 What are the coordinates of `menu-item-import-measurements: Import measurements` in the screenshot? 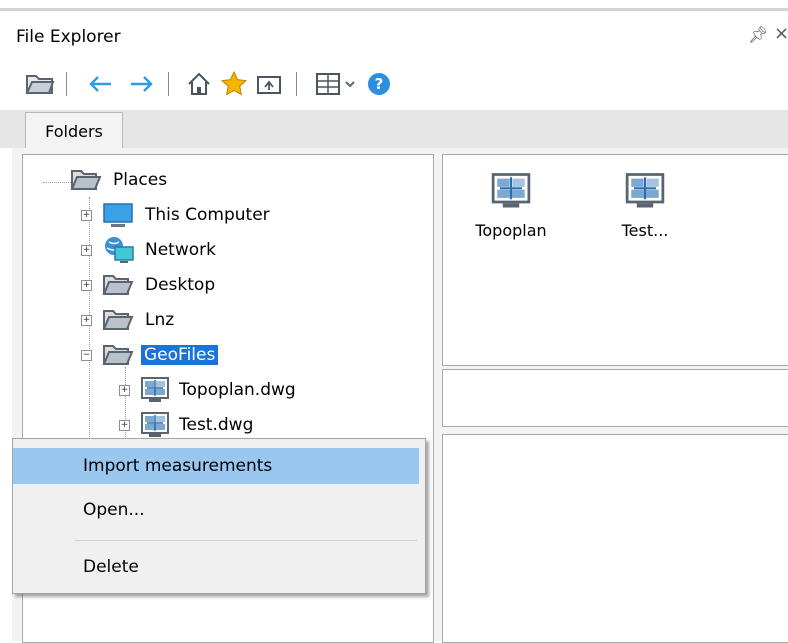 It's located at (216, 466).